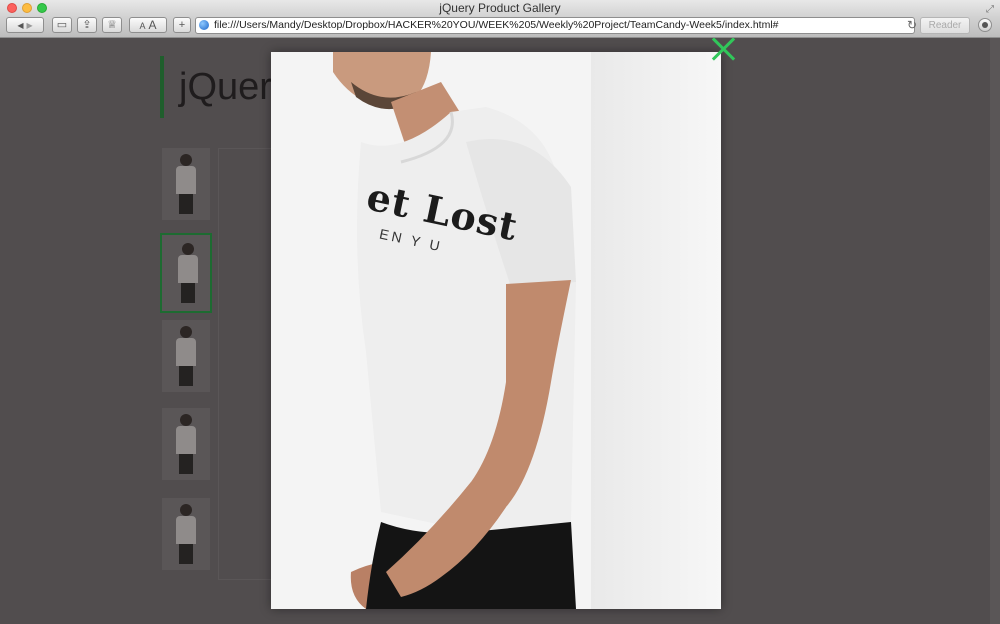 This screenshot has height=624, width=1000. I want to click on text-smaller-button: A, so click(142, 26).